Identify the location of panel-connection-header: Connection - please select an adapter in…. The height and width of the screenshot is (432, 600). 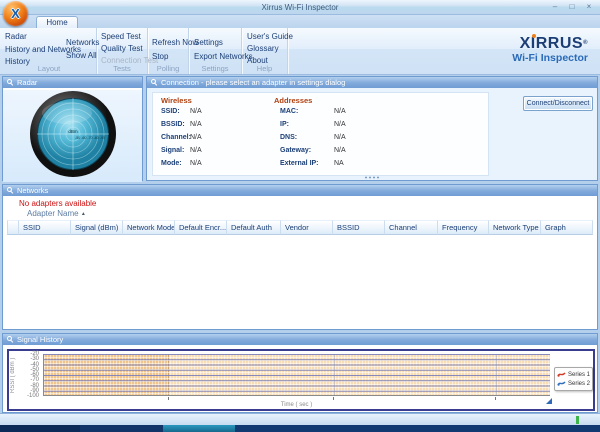
(372, 82).